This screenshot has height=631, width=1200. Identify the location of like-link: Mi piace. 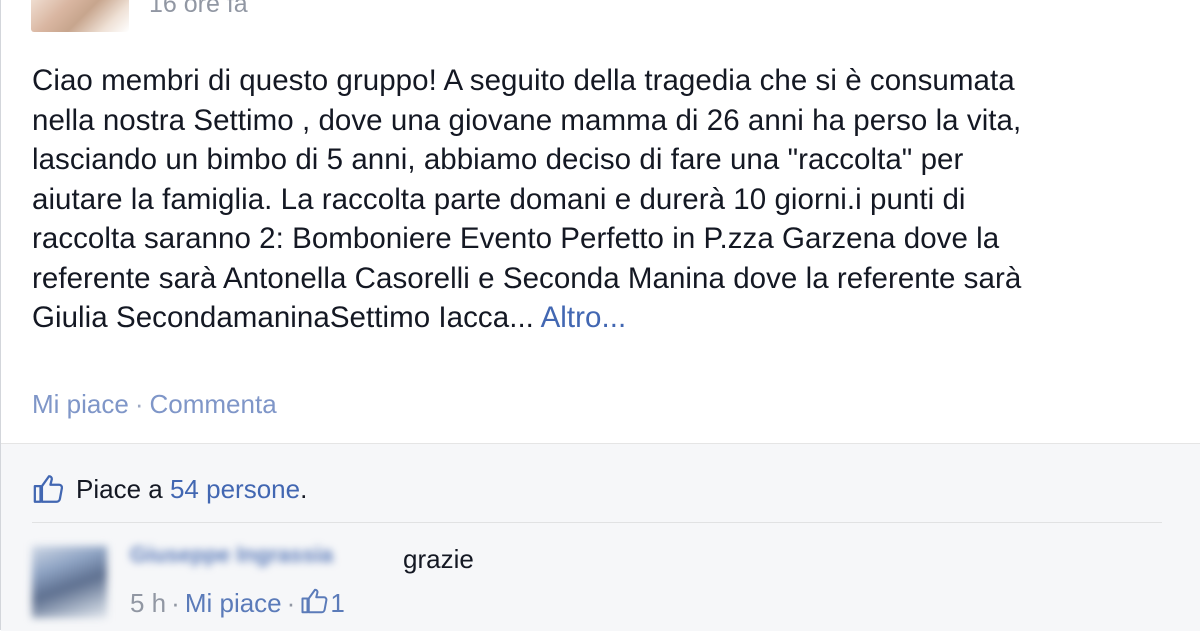
(80, 404).